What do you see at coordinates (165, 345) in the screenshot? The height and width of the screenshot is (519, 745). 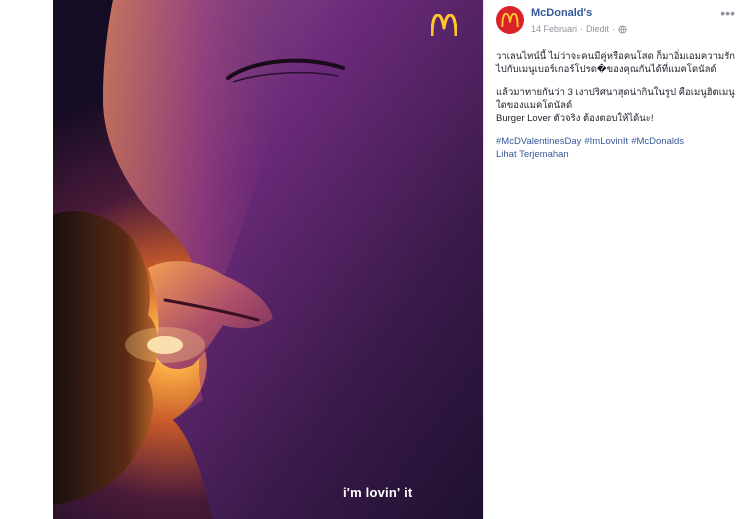 I see `light-flare-halo` at bounding box center [165, 345].